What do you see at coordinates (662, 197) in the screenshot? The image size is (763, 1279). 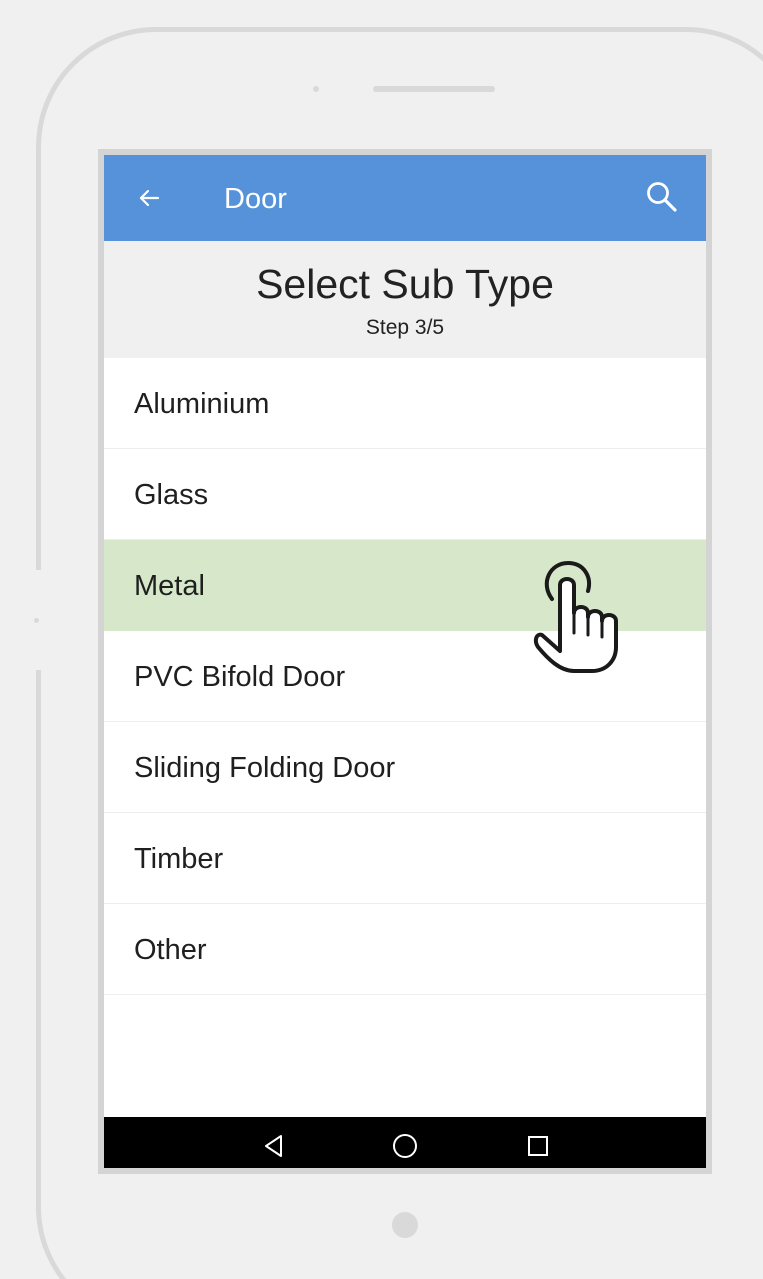 I see `search-icon` at bounding box center [662, 197].